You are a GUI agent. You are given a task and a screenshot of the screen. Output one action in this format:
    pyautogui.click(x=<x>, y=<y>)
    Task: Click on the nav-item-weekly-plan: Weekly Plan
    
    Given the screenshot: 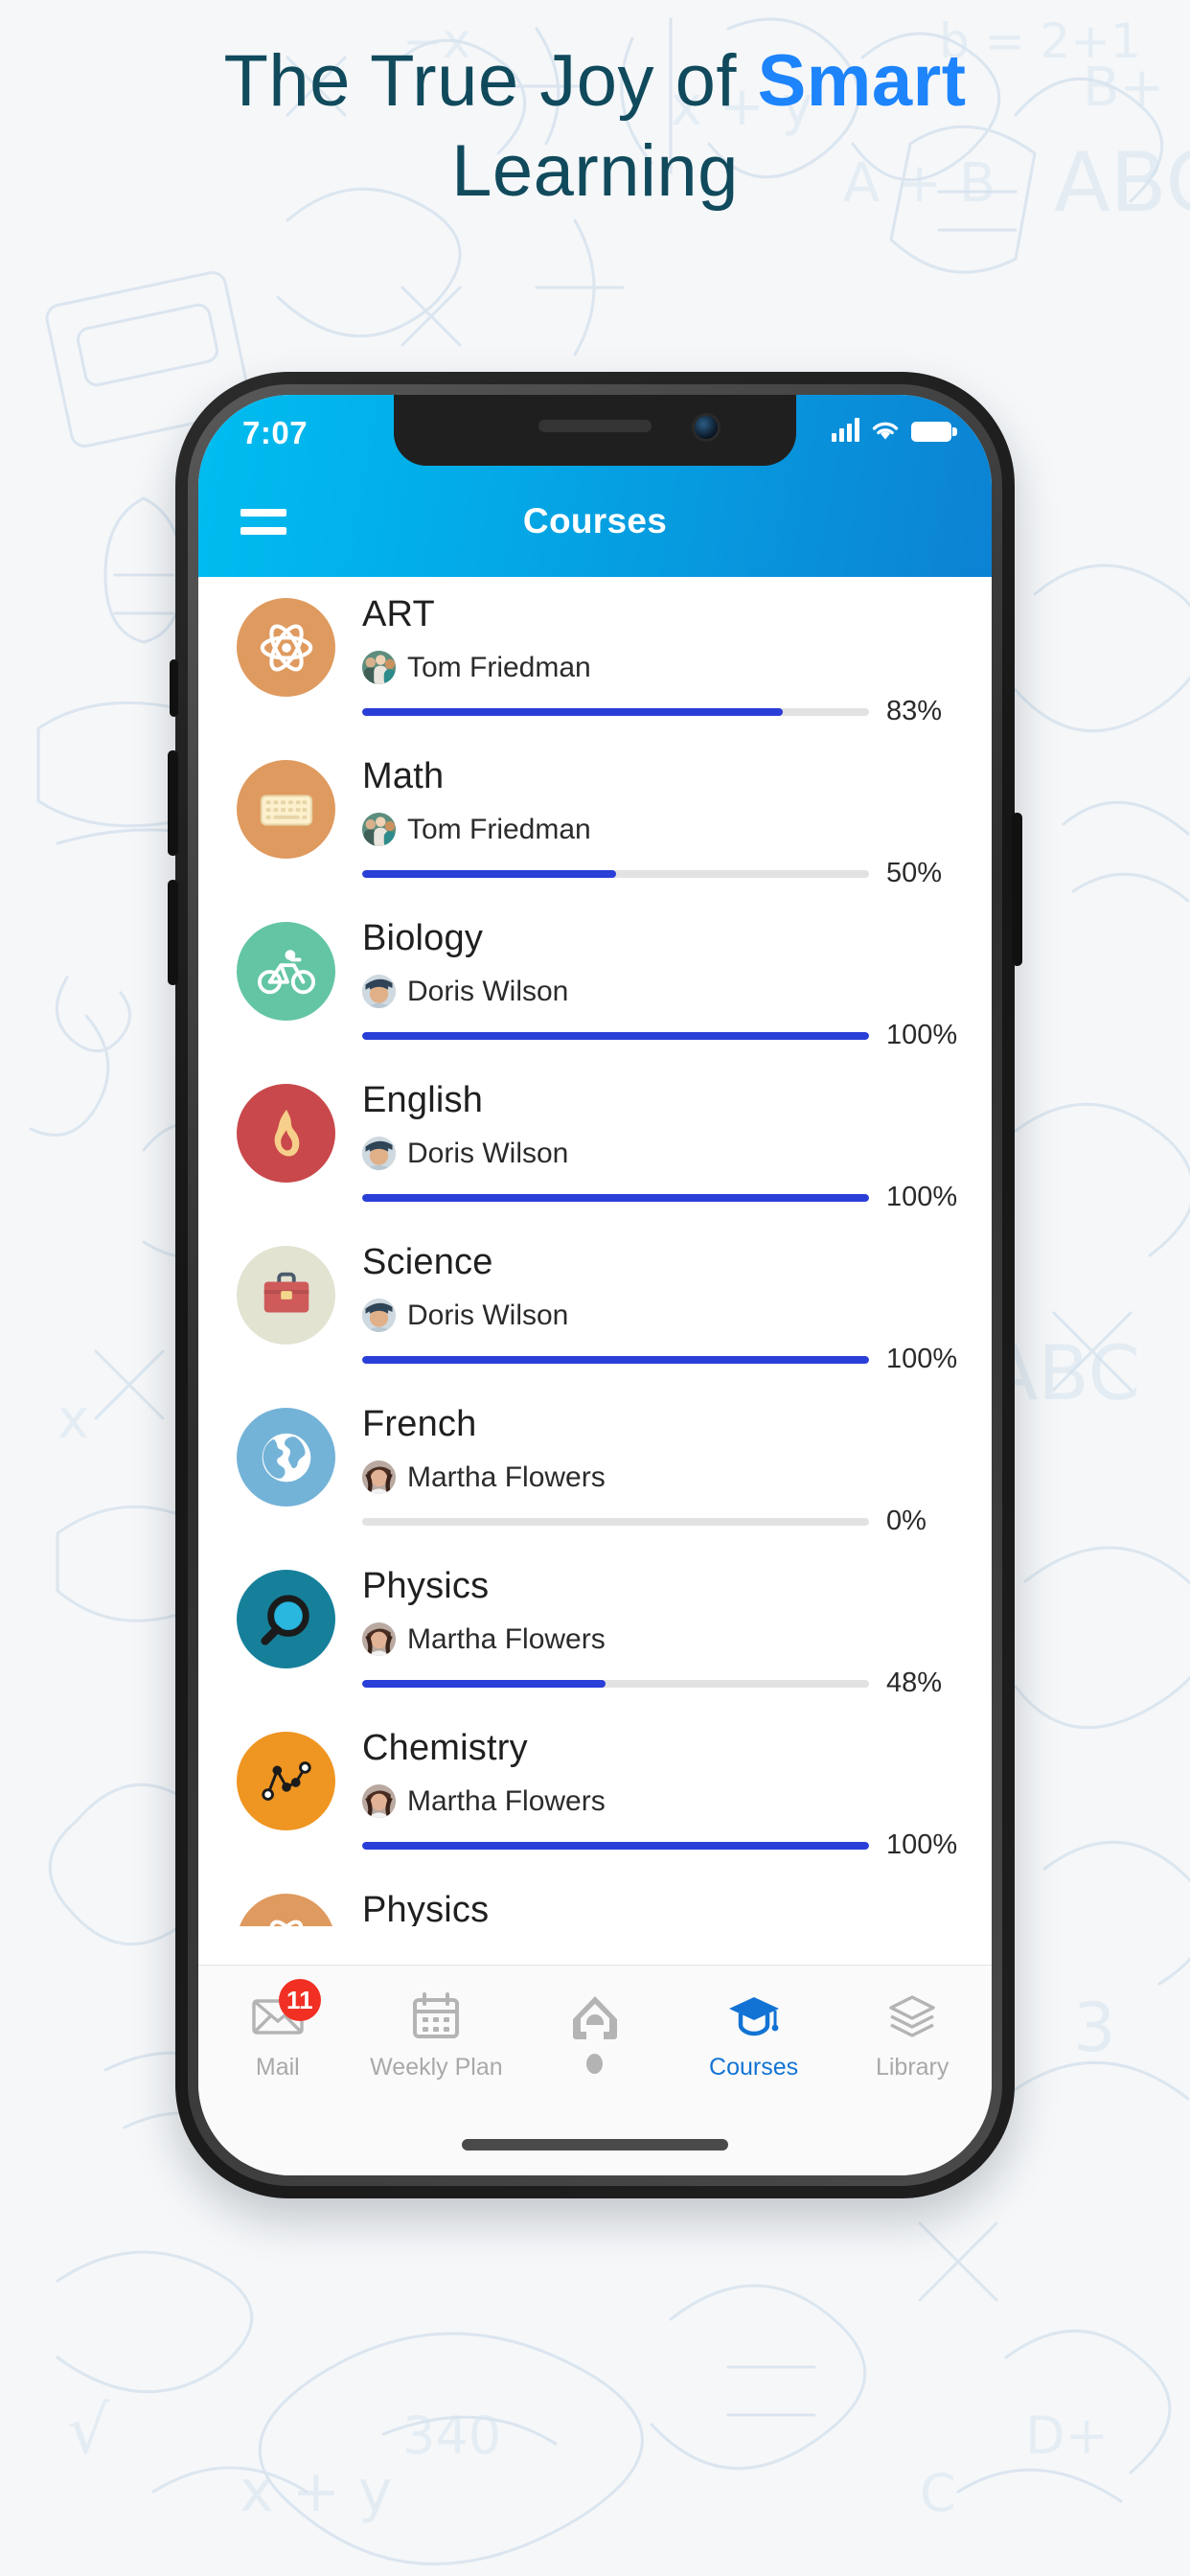 What is the action you would take?
    pyautogui.click(x=437, y=2035)
    